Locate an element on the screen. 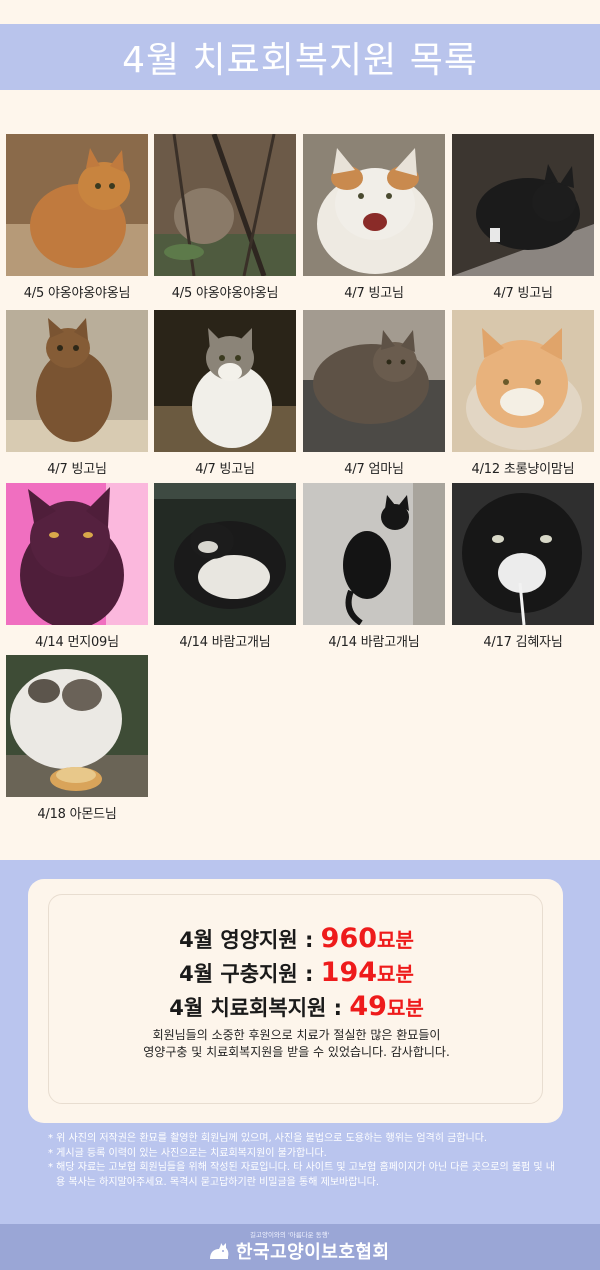 Image resolution: width=600 pixels, height=1270 pixels. thanks-line: 회원님들의 소중한 후원으로 치료가 절실한 많은 환묘들이 is located at coordinates (296, 1035).